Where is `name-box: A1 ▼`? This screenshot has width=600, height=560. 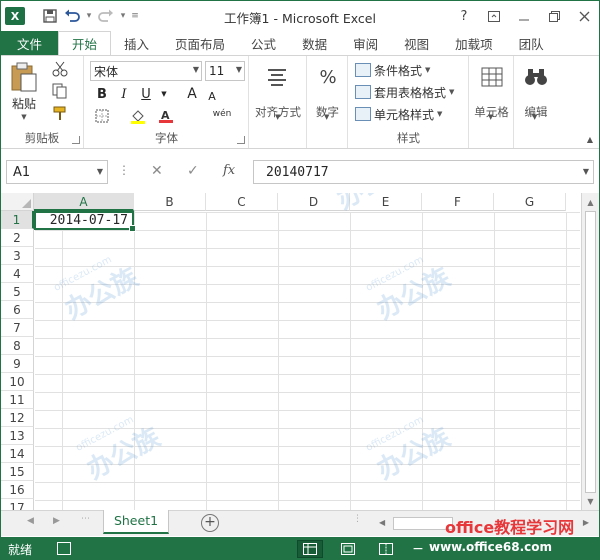
name-box: A1 ▼ is located at coordinates (57, 172).